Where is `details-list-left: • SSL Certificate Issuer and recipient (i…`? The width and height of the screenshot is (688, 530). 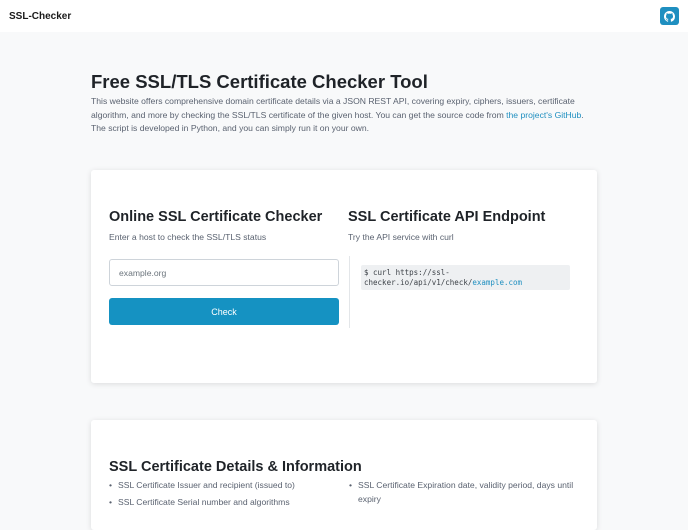 details-list-left: • SSL Certificate Issuer and recipient (i… is located at coordinates (224, 495).